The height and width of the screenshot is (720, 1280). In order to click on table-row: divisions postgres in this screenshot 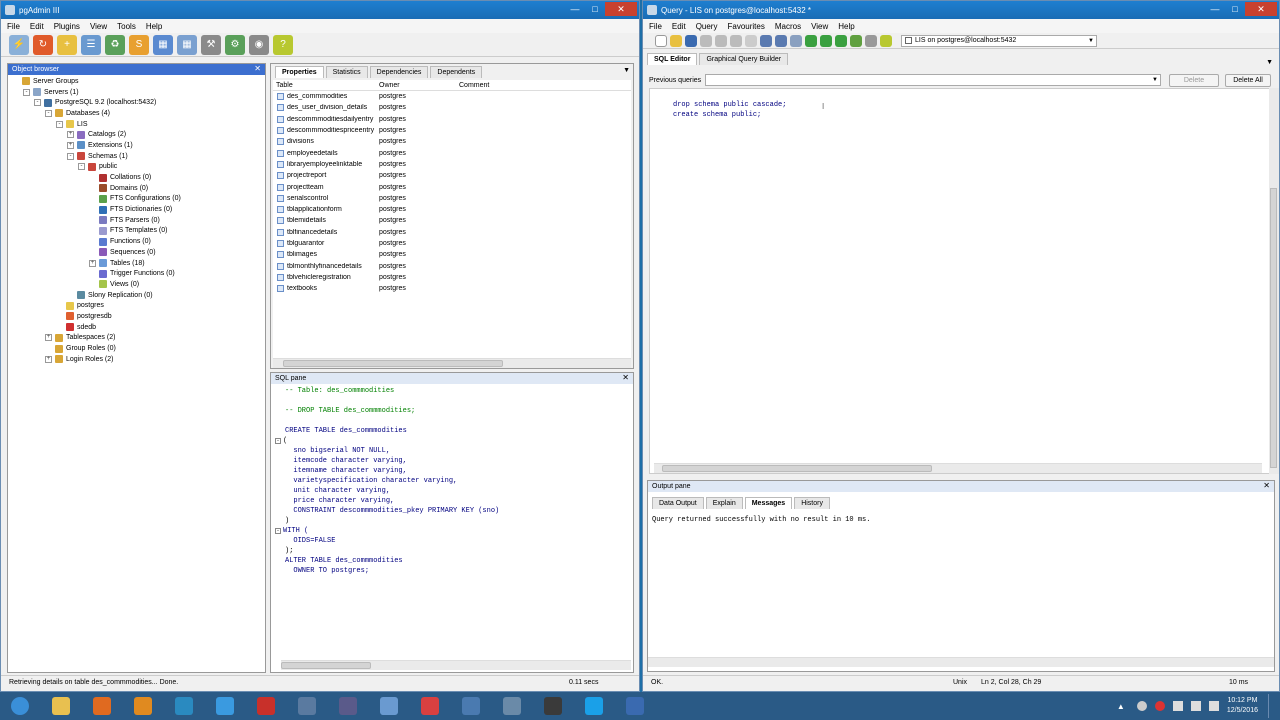, I will do `click(452, 141)`.